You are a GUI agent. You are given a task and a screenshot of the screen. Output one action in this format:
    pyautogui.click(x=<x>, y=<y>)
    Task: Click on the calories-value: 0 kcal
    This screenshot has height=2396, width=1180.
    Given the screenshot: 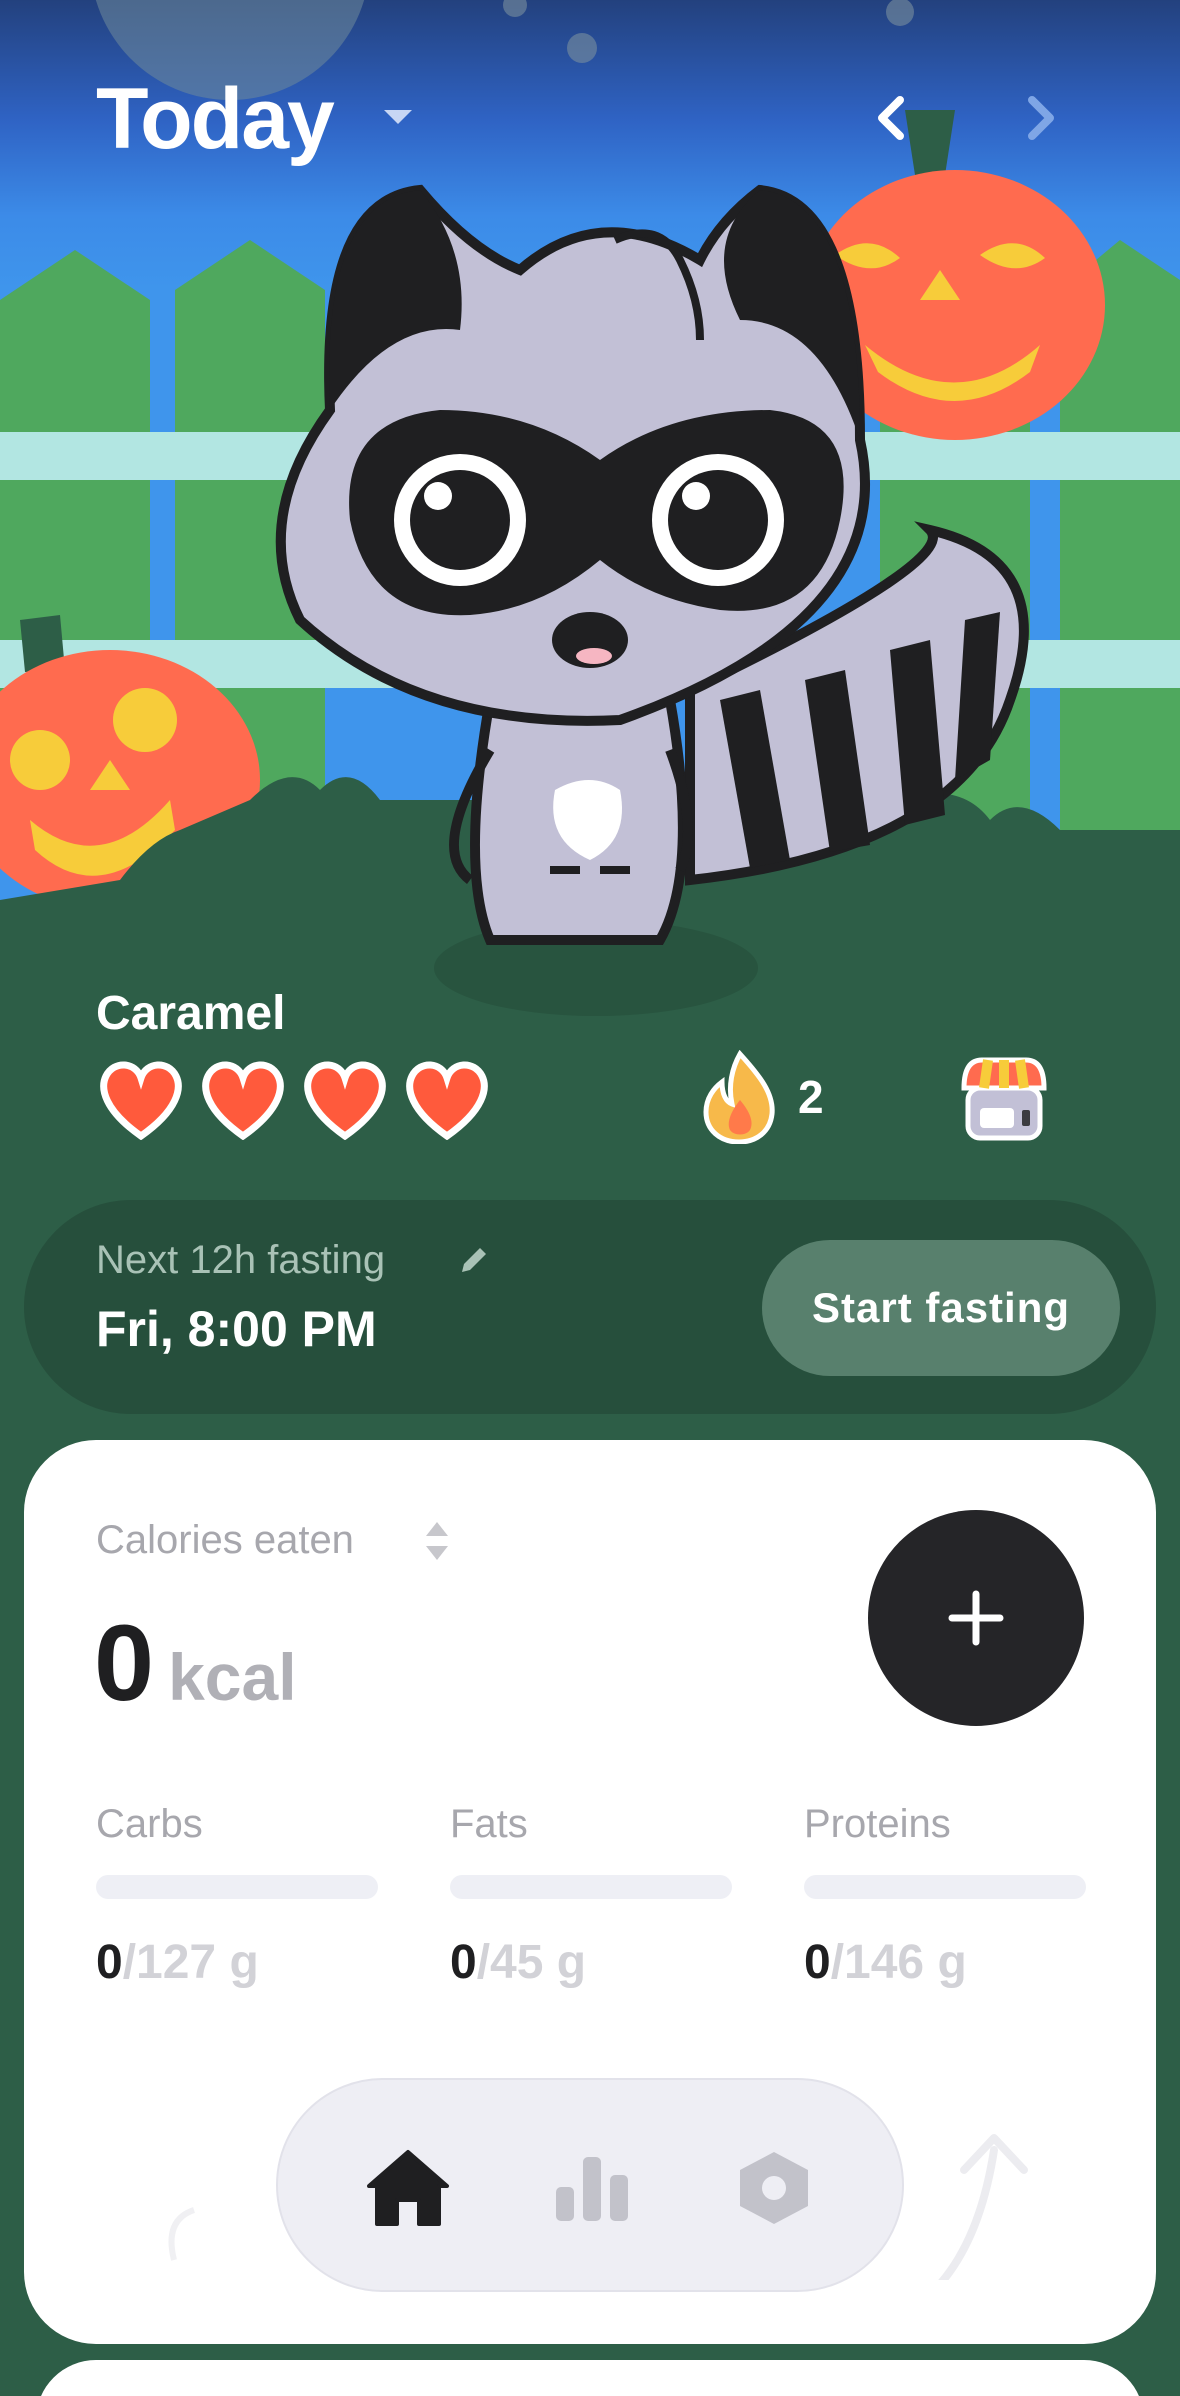 What is the action you would take?
    pyautogui.click(x=195, y=1662)
    